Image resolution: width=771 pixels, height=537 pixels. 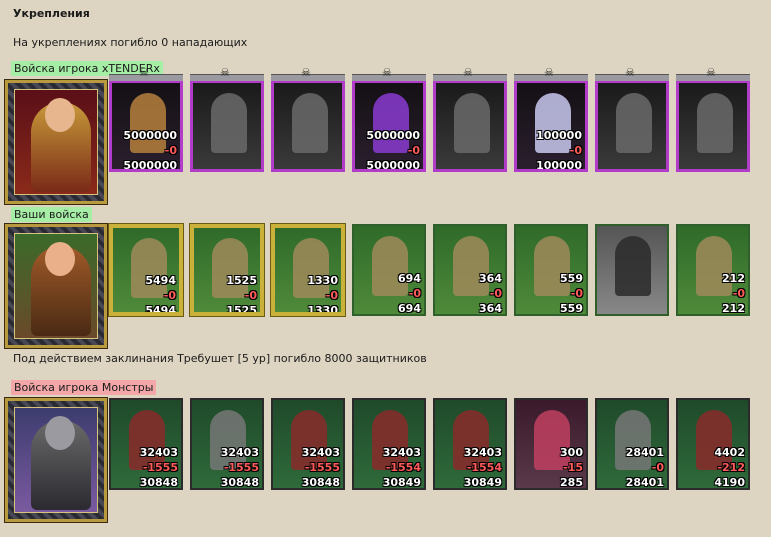 I want to click on section-title: Укрепления, so click(x=51, y=13).